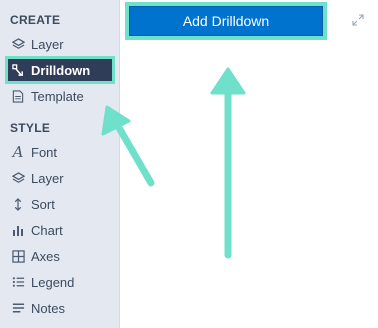  I want to click on create-section-title: CREATE, so click(35, 20).